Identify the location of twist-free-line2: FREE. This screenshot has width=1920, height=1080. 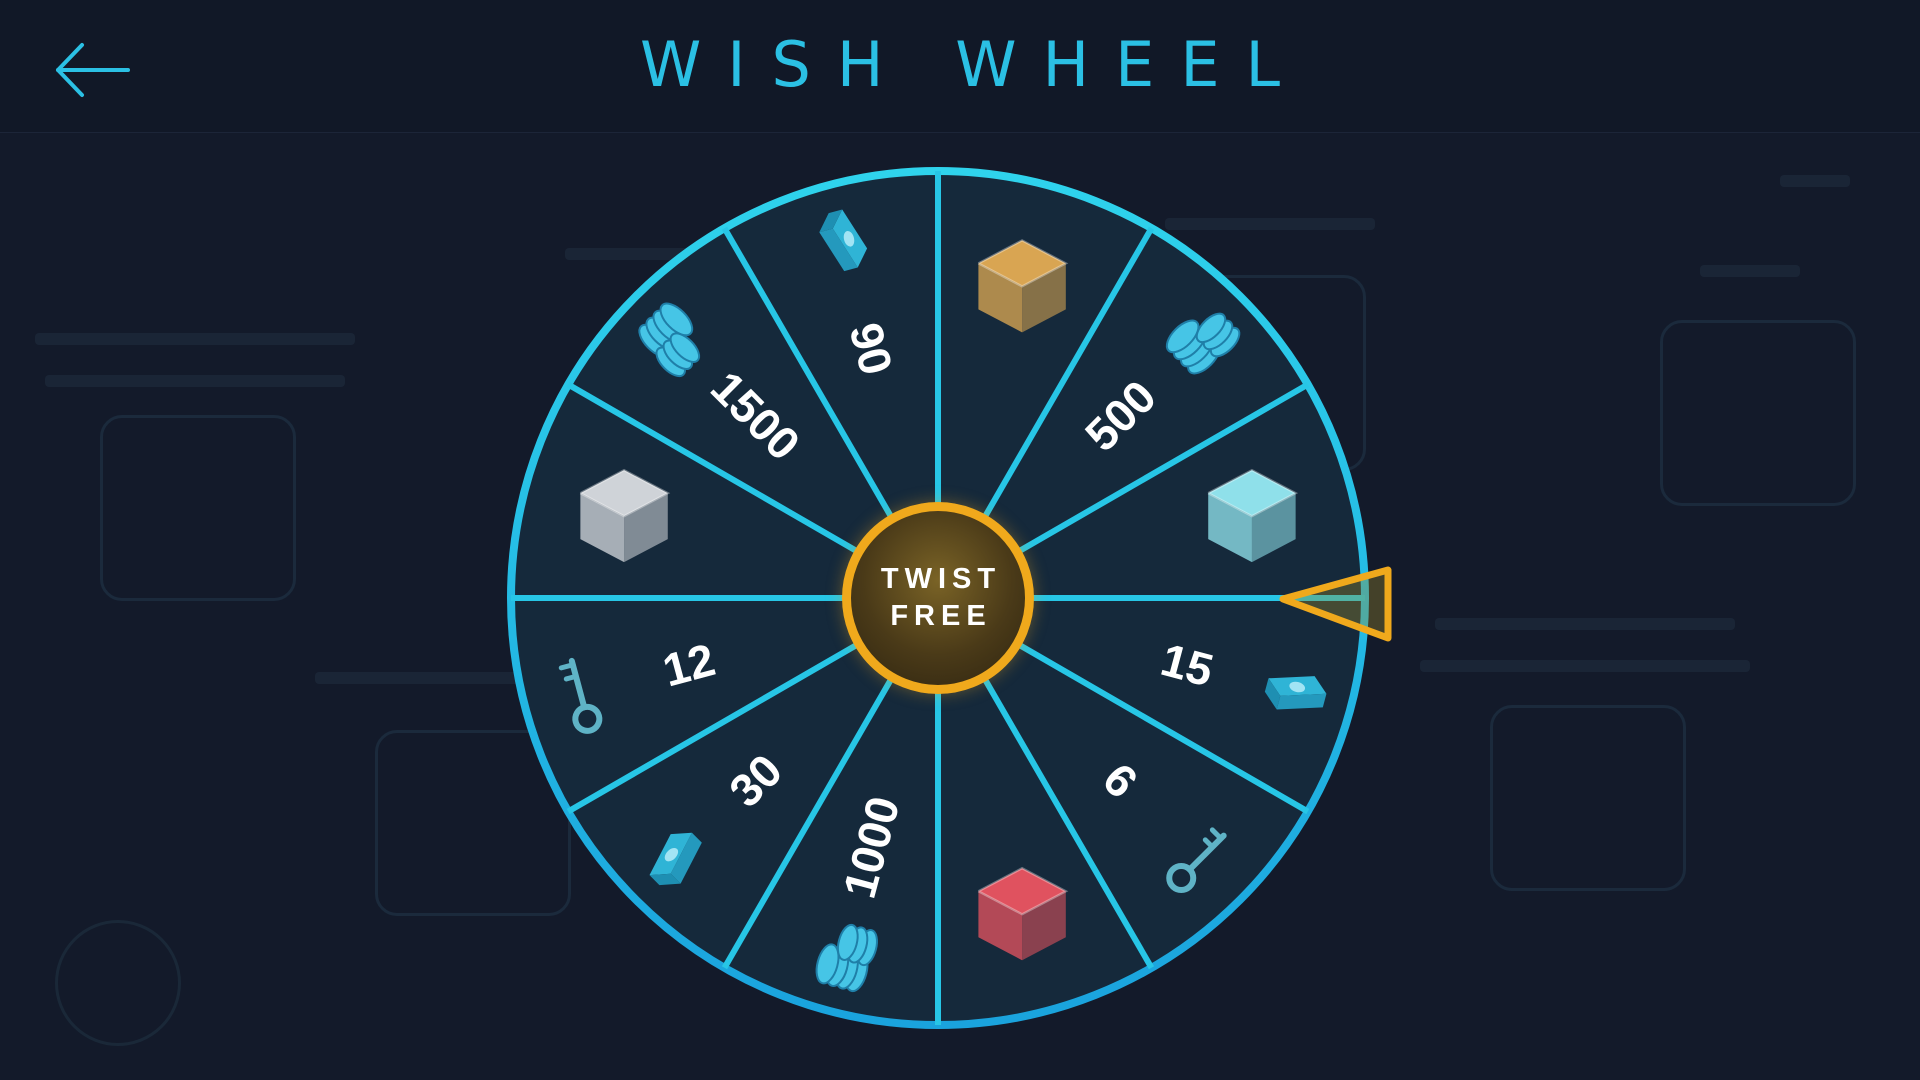
(941, 616).